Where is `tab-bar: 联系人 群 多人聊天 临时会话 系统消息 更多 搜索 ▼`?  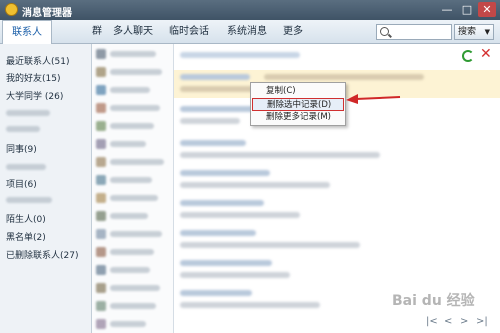
tab-bar: 联系人 群 多人聊天 临时会话 系统消息 更多 搜索 ▼ is located at coordinates (250, 32).